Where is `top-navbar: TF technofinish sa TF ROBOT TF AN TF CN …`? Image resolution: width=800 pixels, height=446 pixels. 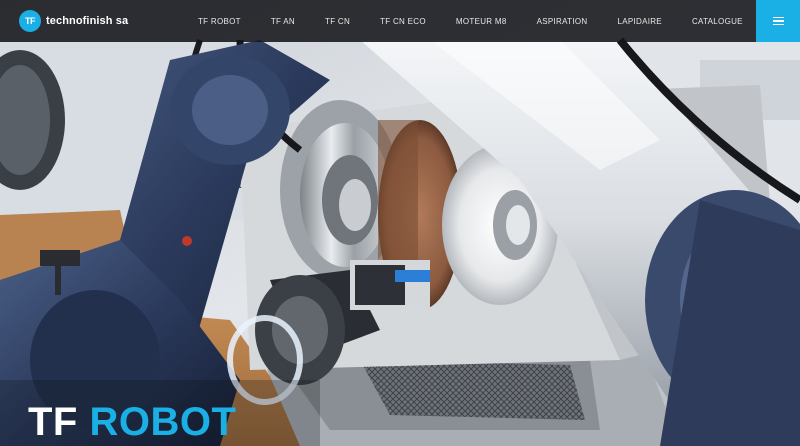
top-navbar: TF technofinish sa TF ROBOT TF AN TF CN … is located at coordinates (400, 21).